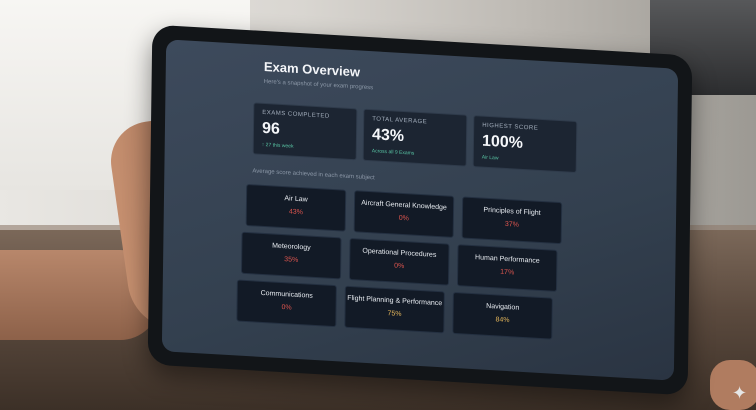 The width and height of the screenshot is (756, 410). I want to click on stat-note: Air Law, so click(490, 158).